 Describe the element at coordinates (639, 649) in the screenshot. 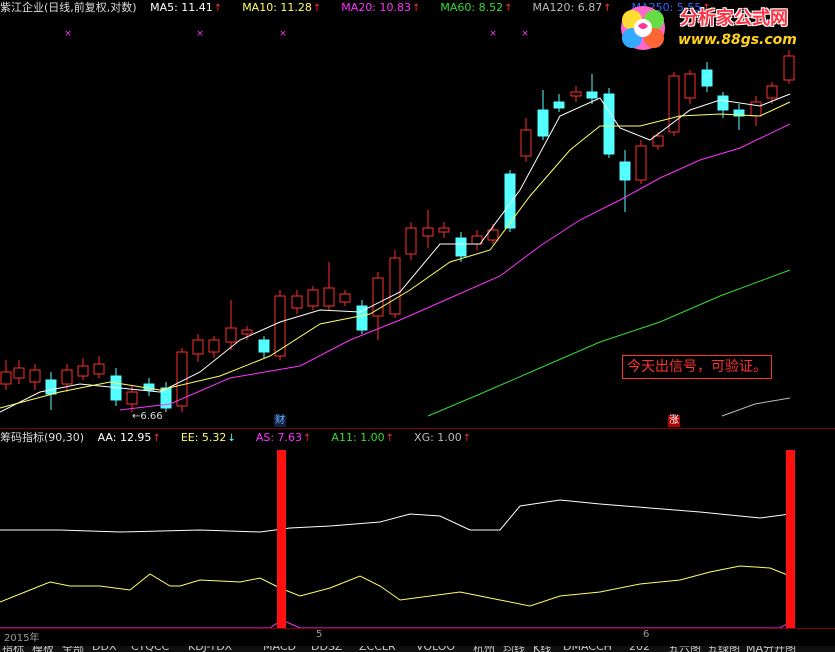

I see `tab-14: 202` at that location.